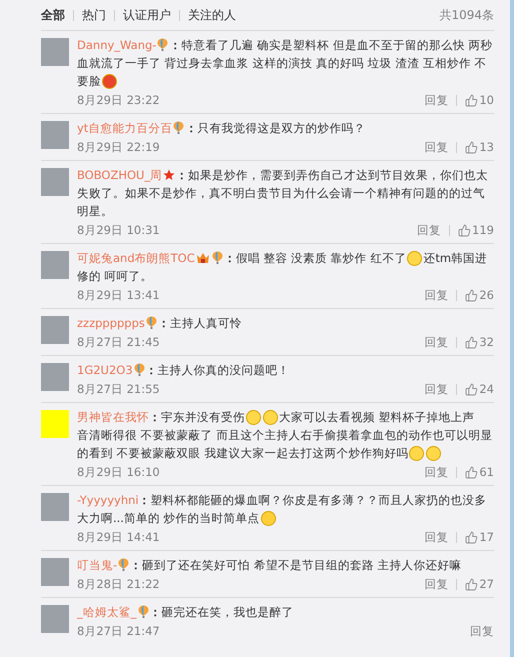 The image size is (514, 657). I want to click on comment-time: 8月29日 23:22, so click(118, 100).